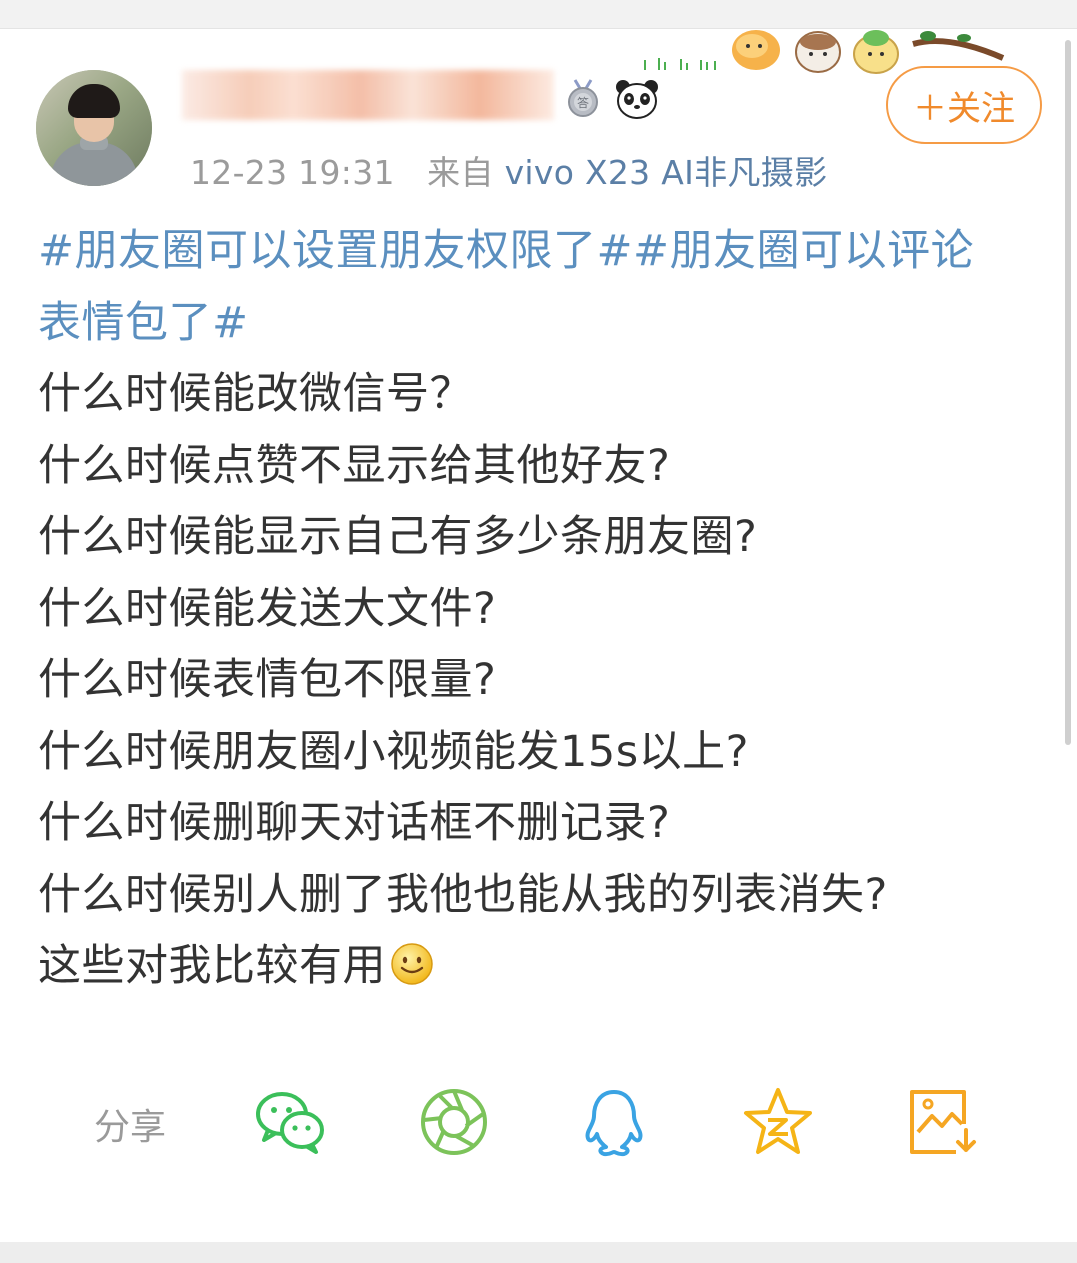 The width and height of the screenshot is (1077, 1263). Describe the element at coordinates (94, 128) in the screenshot. I see `avatar` at that location.